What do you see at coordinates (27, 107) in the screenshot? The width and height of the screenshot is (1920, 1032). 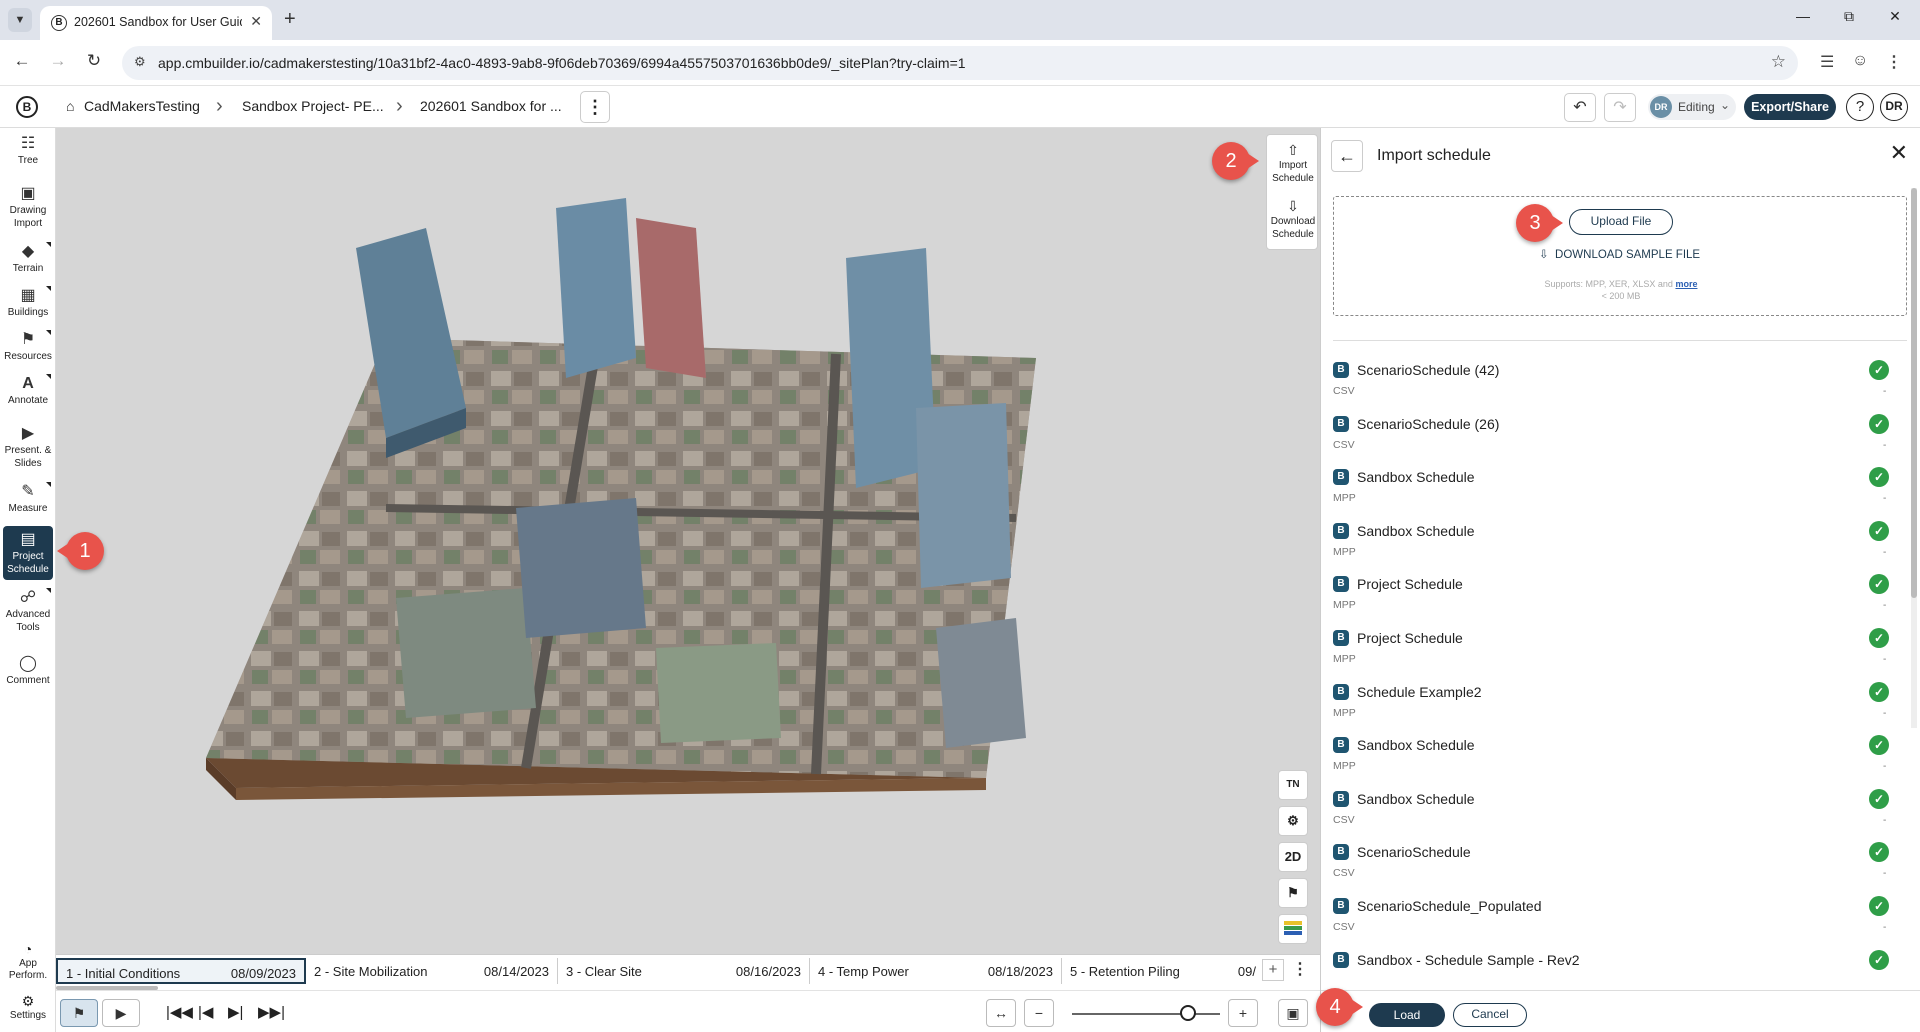 I see `app-logo: B` at bounding box center [27, 107].